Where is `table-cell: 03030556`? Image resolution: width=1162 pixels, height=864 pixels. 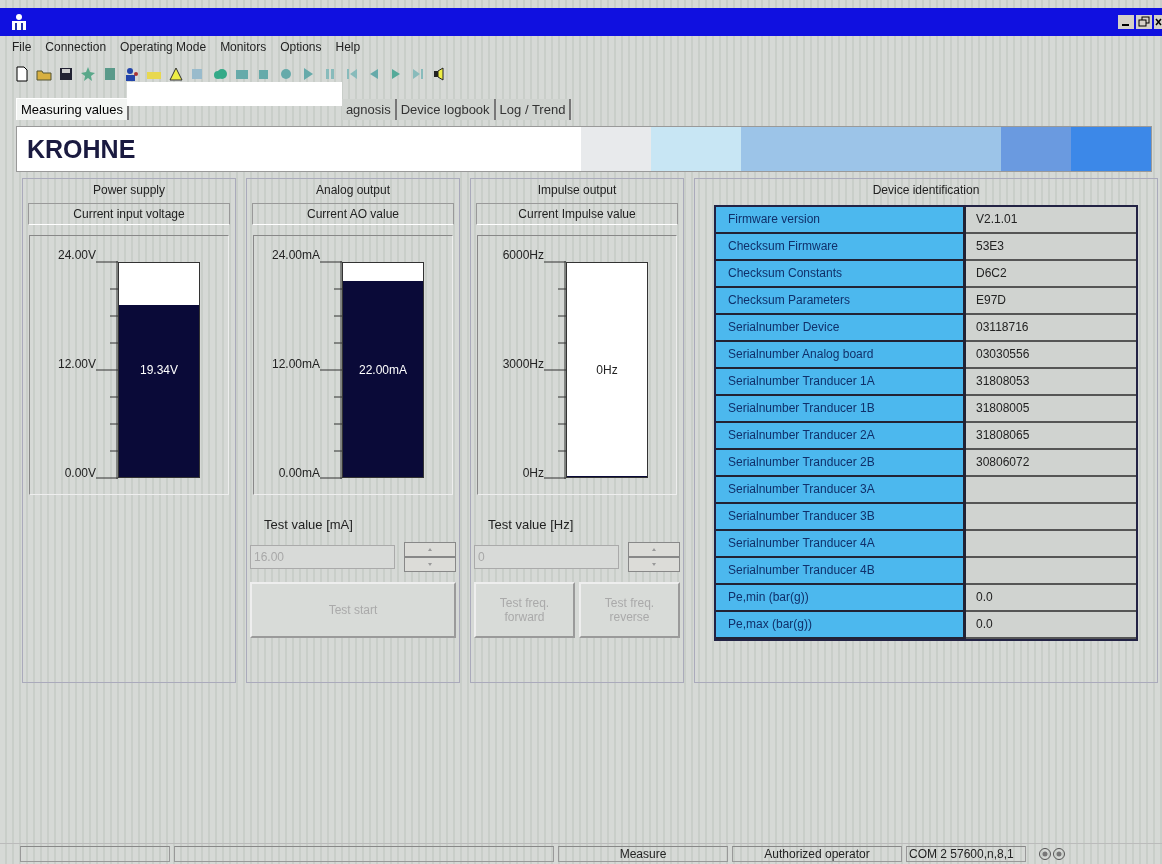
table-cell: 03030556 is located at coordinates (1051, 355).